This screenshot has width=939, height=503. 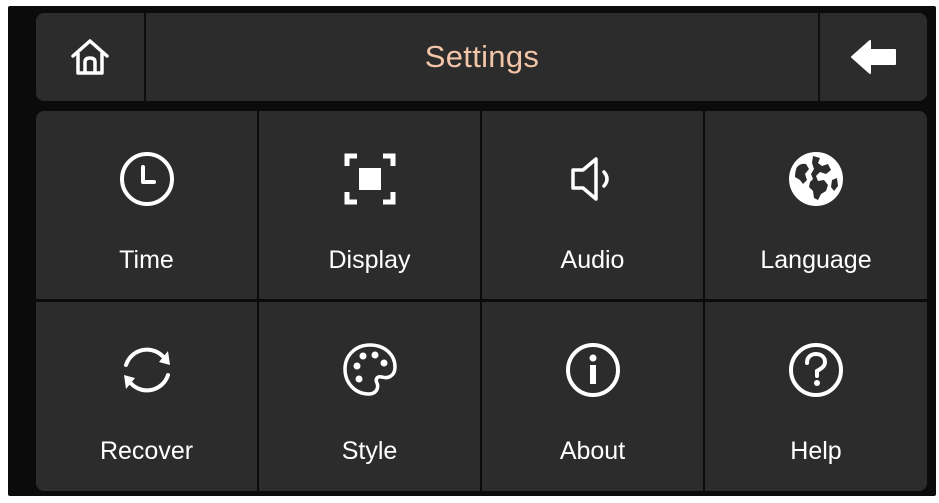 I want to click on tile-audio: Audio, so click(x=592, y=205).